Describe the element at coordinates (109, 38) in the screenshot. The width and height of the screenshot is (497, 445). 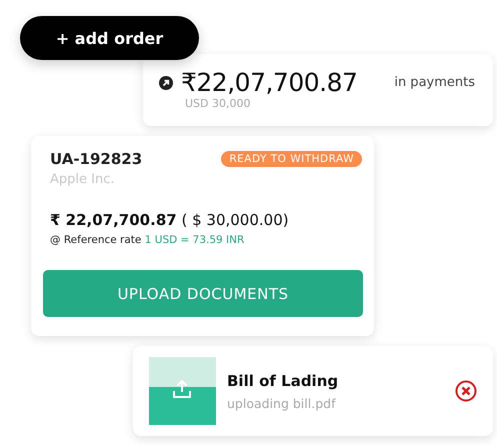
I see `add-order-button: + add order` at that location.